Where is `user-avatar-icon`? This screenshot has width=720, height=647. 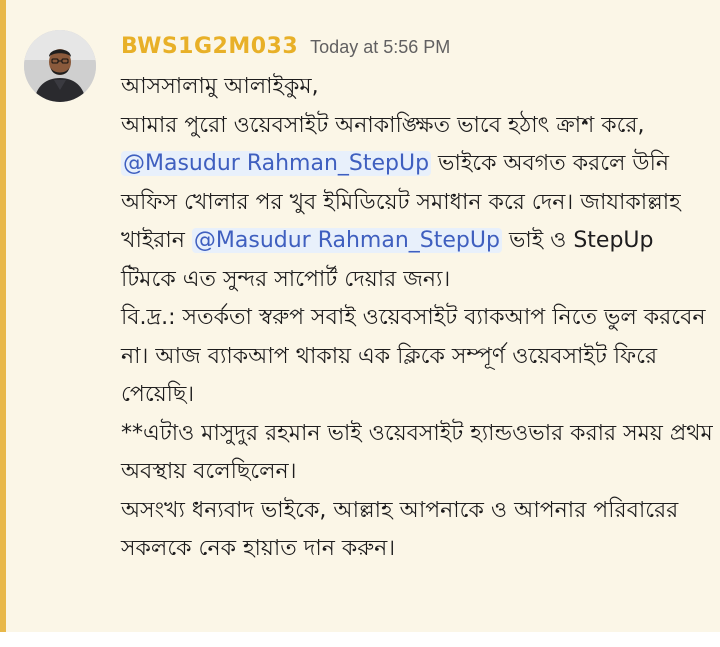
user-avatar-icon is located at coordinates (60, 66).